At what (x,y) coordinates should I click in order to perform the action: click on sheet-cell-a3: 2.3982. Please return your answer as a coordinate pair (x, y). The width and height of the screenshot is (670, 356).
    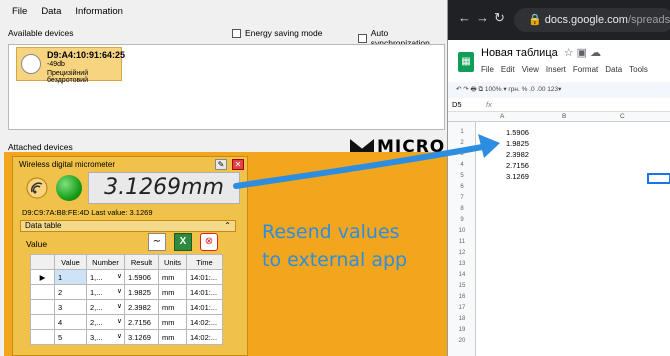
    Looking at the image, I should click on (517, 154).